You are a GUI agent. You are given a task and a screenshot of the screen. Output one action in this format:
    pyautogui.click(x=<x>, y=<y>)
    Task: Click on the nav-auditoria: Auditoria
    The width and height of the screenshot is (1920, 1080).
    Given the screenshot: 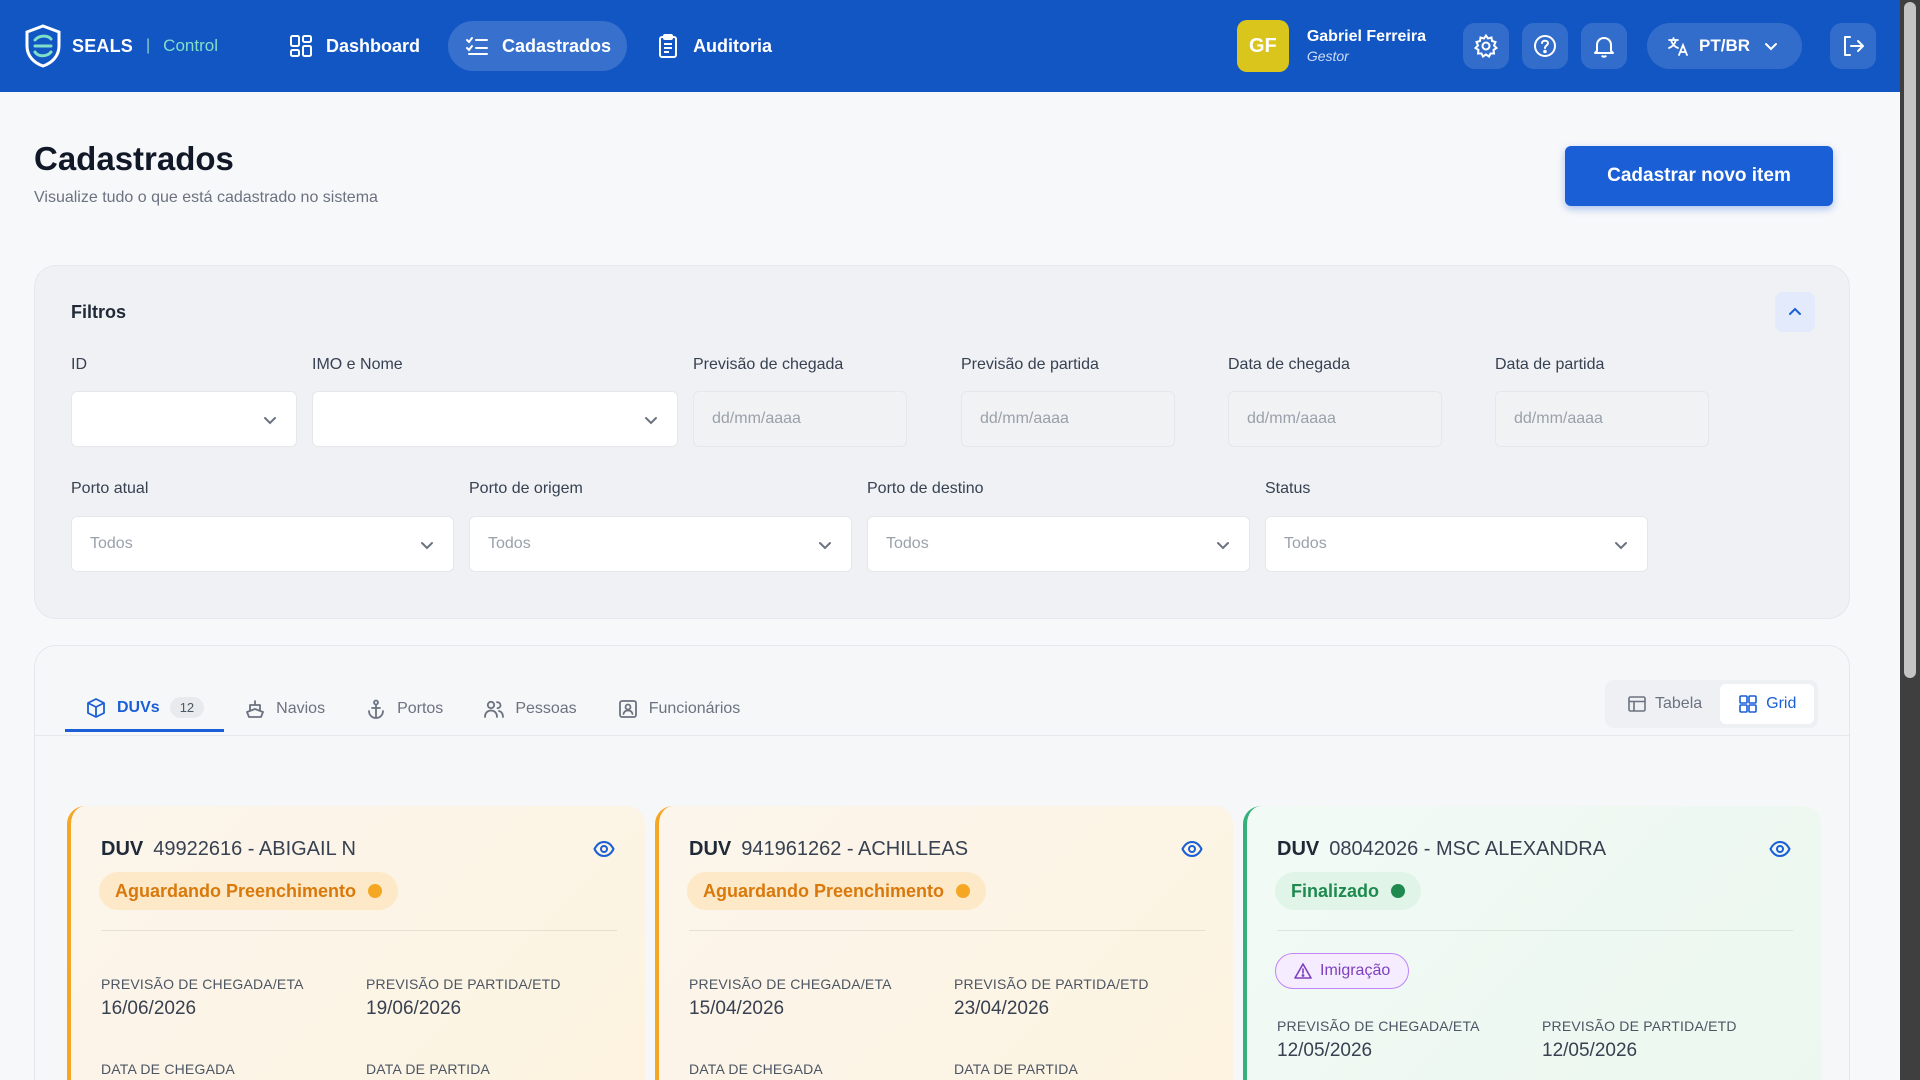 What is the action you would take?
    pyautogui.click(x=713, y=46)
    